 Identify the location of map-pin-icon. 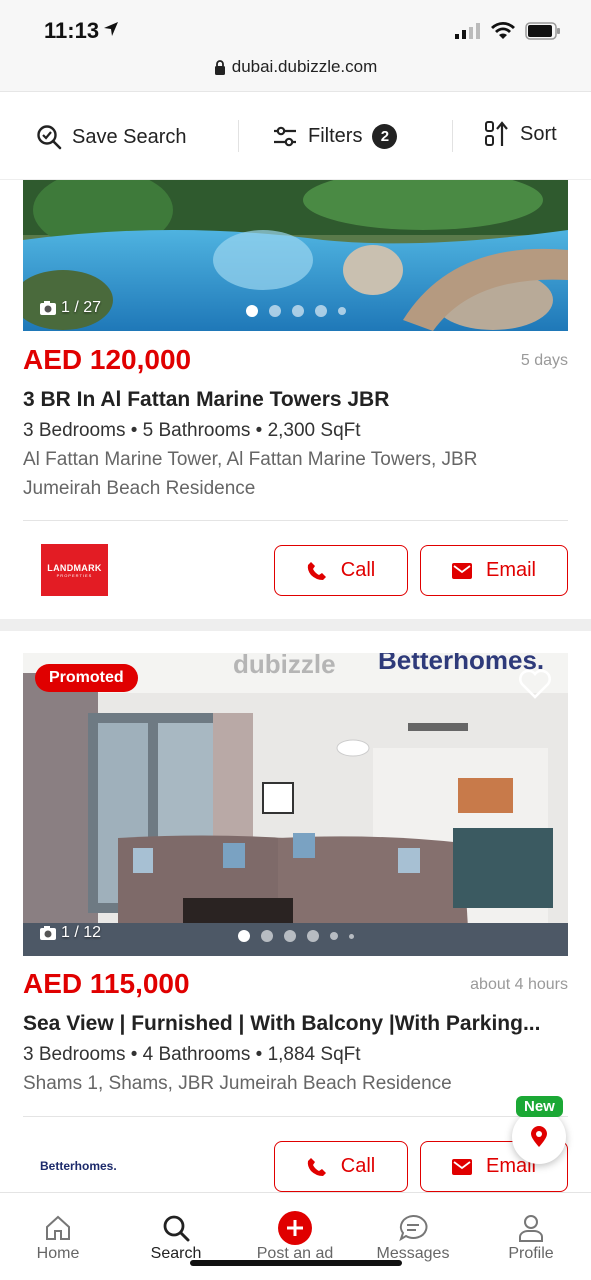
(539, 1136).